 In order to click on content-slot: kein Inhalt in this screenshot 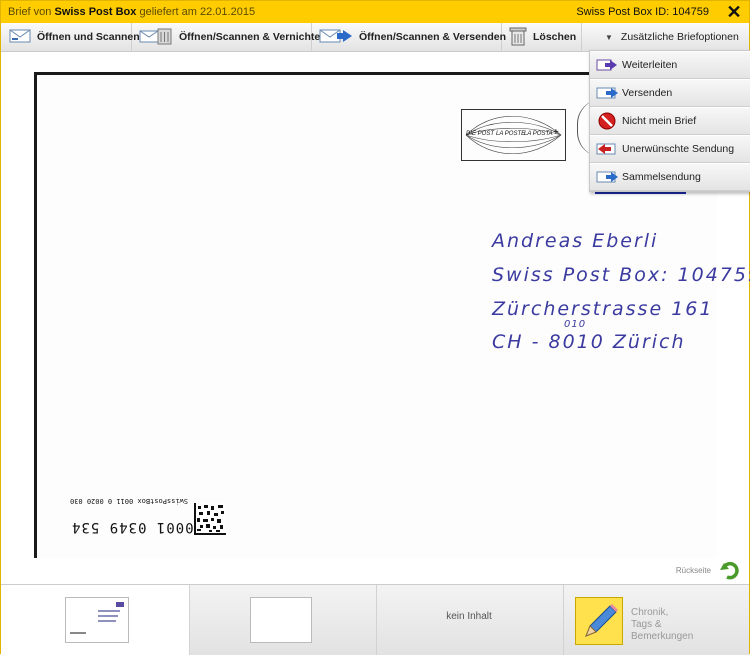, I will do `click(470, 620)`.